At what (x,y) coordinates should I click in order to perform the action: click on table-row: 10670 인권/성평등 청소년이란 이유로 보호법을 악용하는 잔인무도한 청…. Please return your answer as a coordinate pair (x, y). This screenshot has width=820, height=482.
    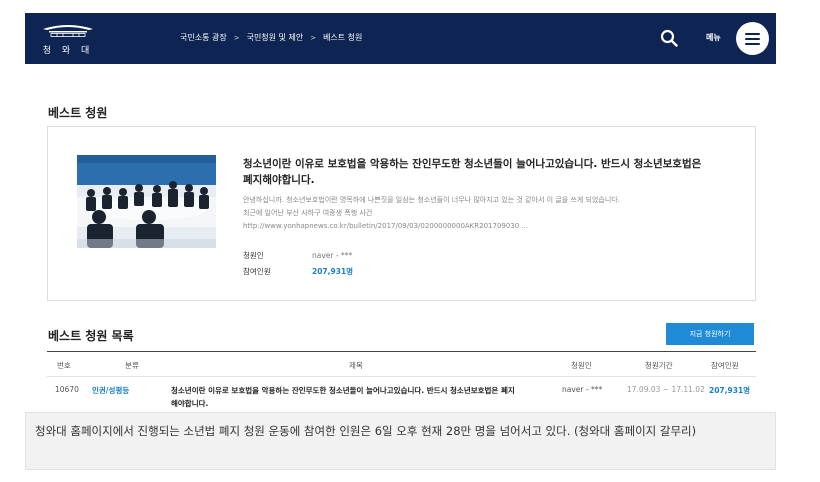
    Looking at the image, I should click on (401, 397).